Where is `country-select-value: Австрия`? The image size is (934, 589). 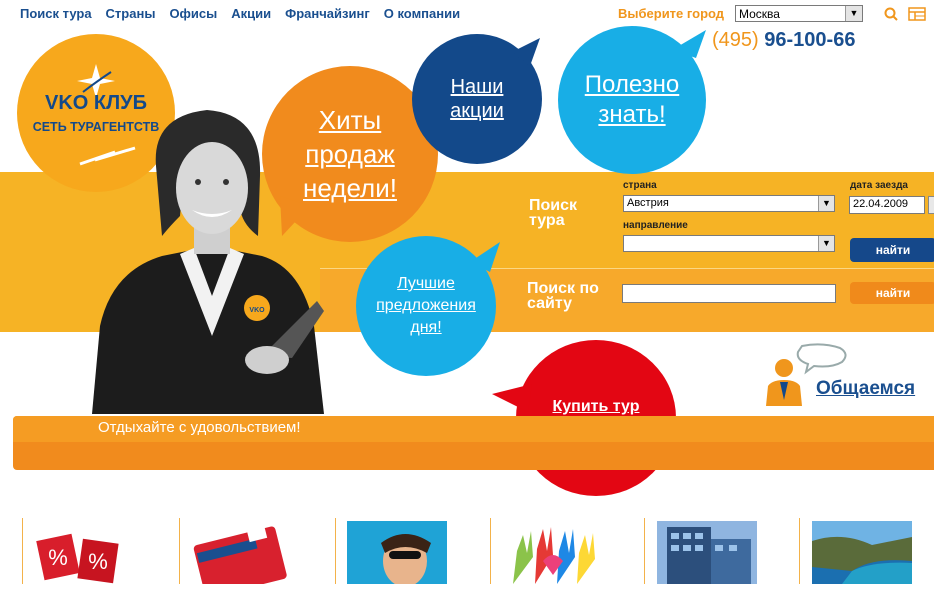 country-select-value: Австрия is located at coordinates (648, 203).